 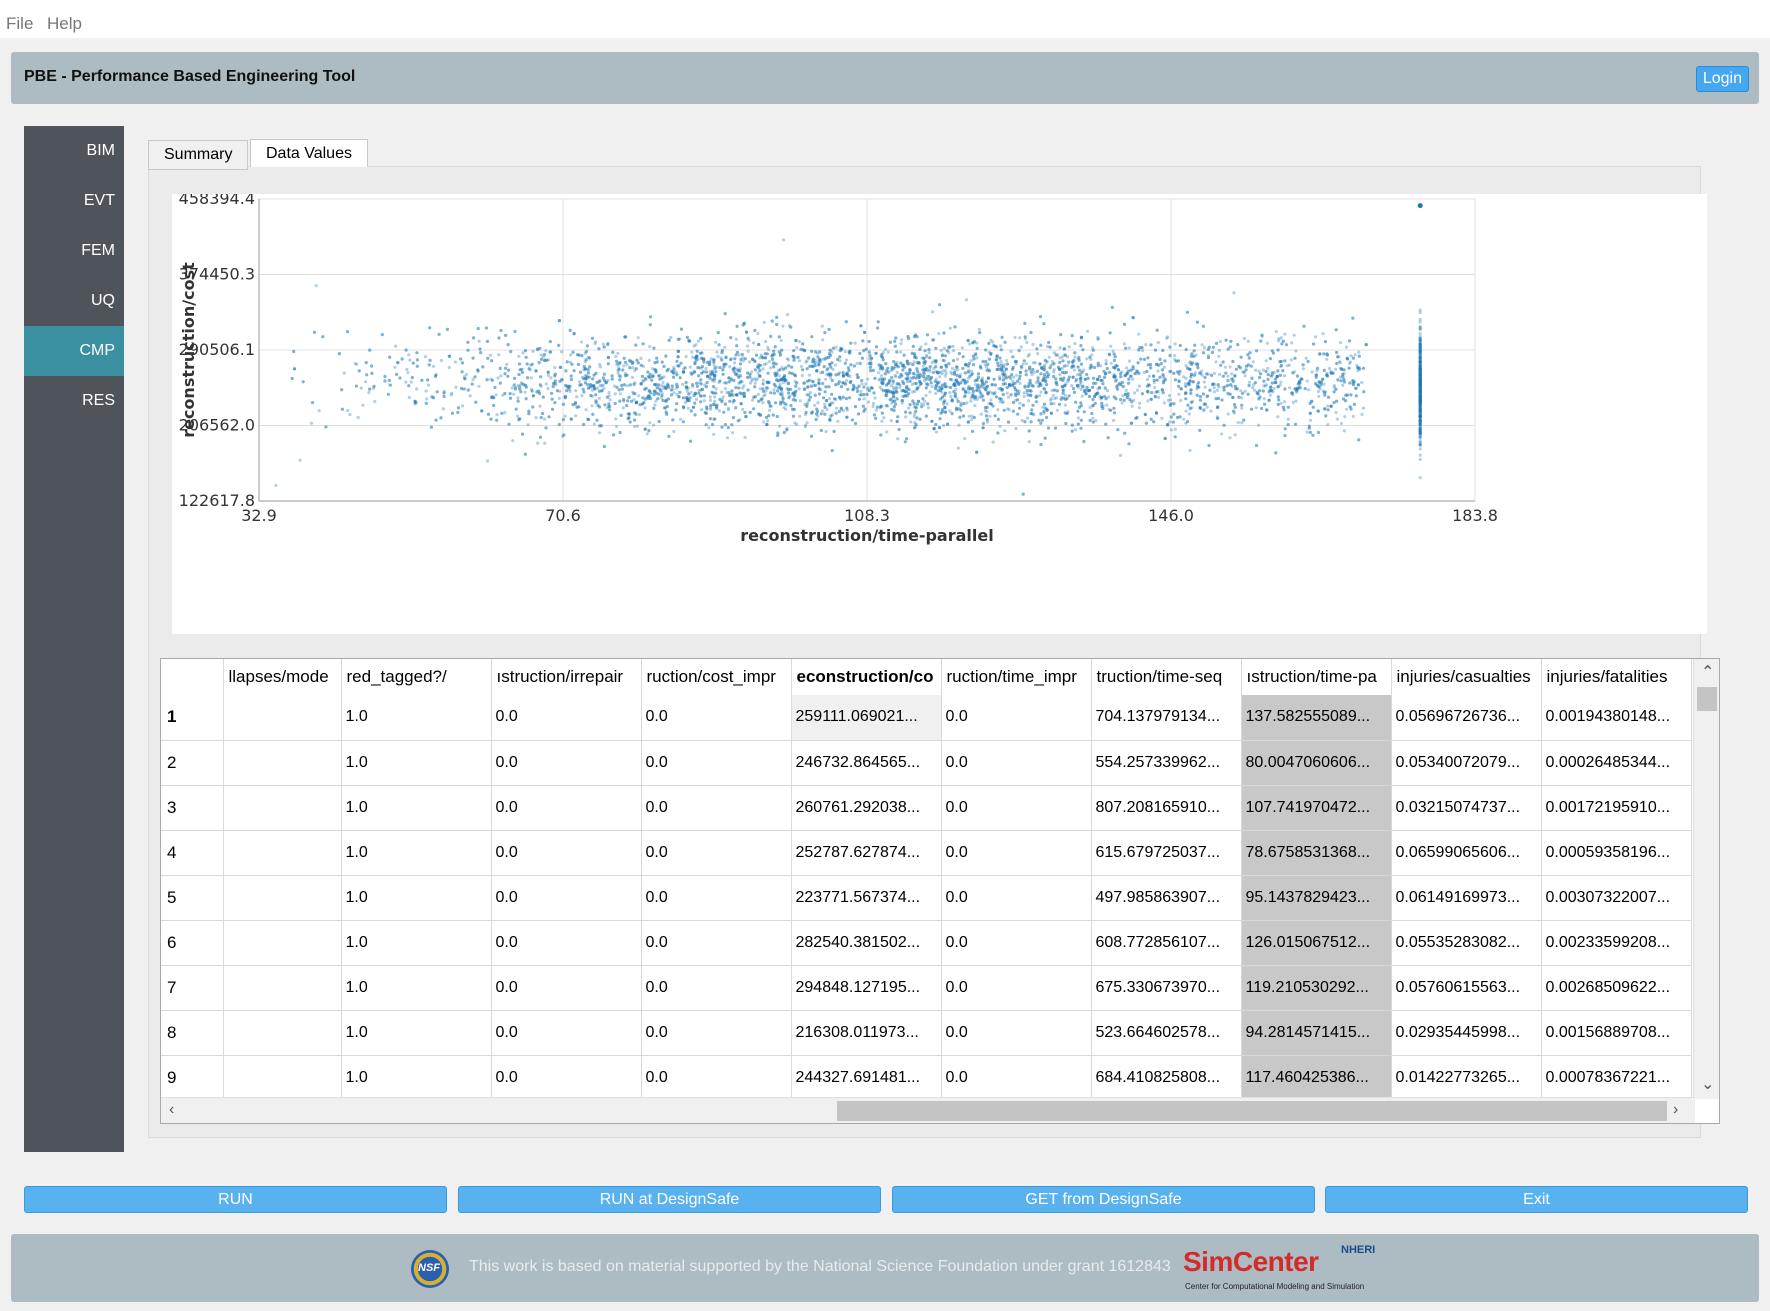 What do you see at coordinates (198, 155) in the screenshot?
I see `tab-summary: Summary` at bounding box center [198, 155].